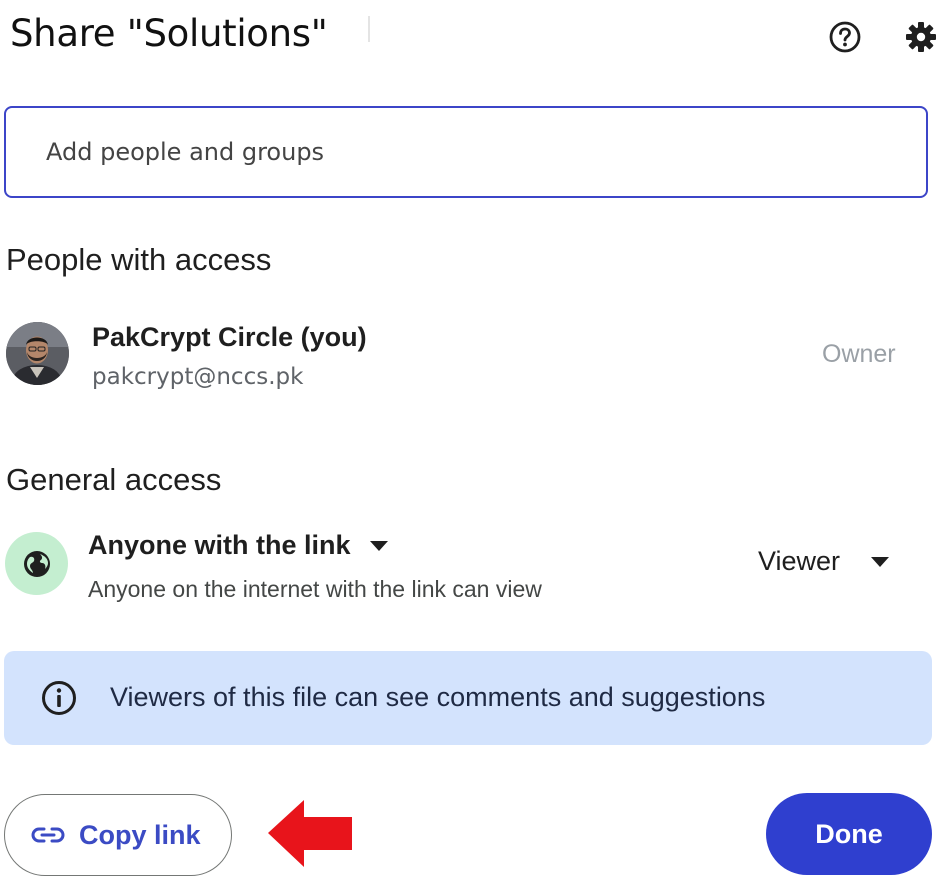 Image resolution: width=938 pixels, height=876 pixels. Describe the element at coordinates (198, 377) in the screenshot. I see `person-email: pakcrypt@nccs.pk` at that location.